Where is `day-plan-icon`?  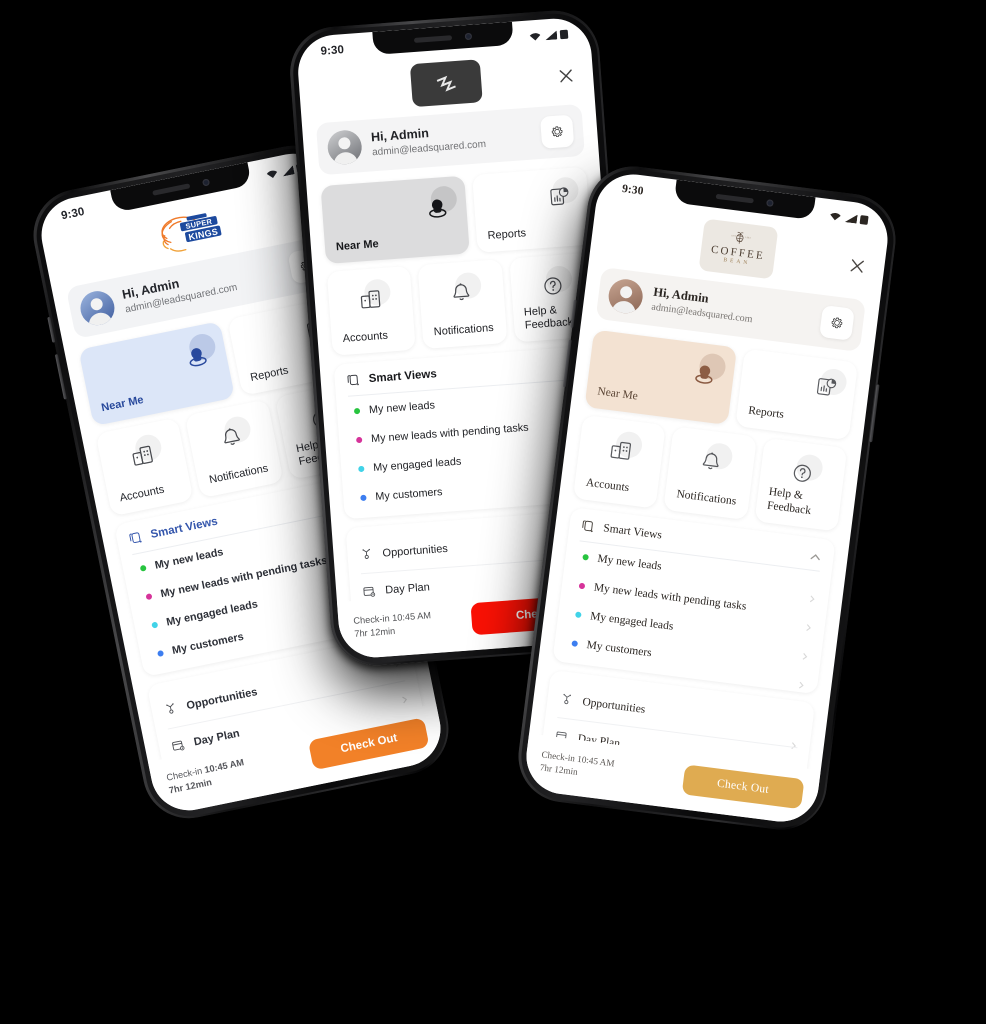 day-plan-icon is located at coordinates (369, 591).